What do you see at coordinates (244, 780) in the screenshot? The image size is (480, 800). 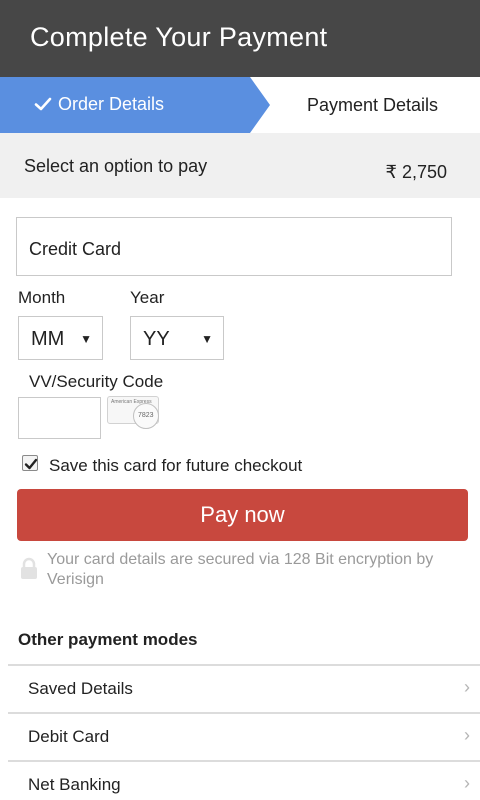 I see `payment-mode-net-banking: Net Banking ›` at bounding box center [244, 780].